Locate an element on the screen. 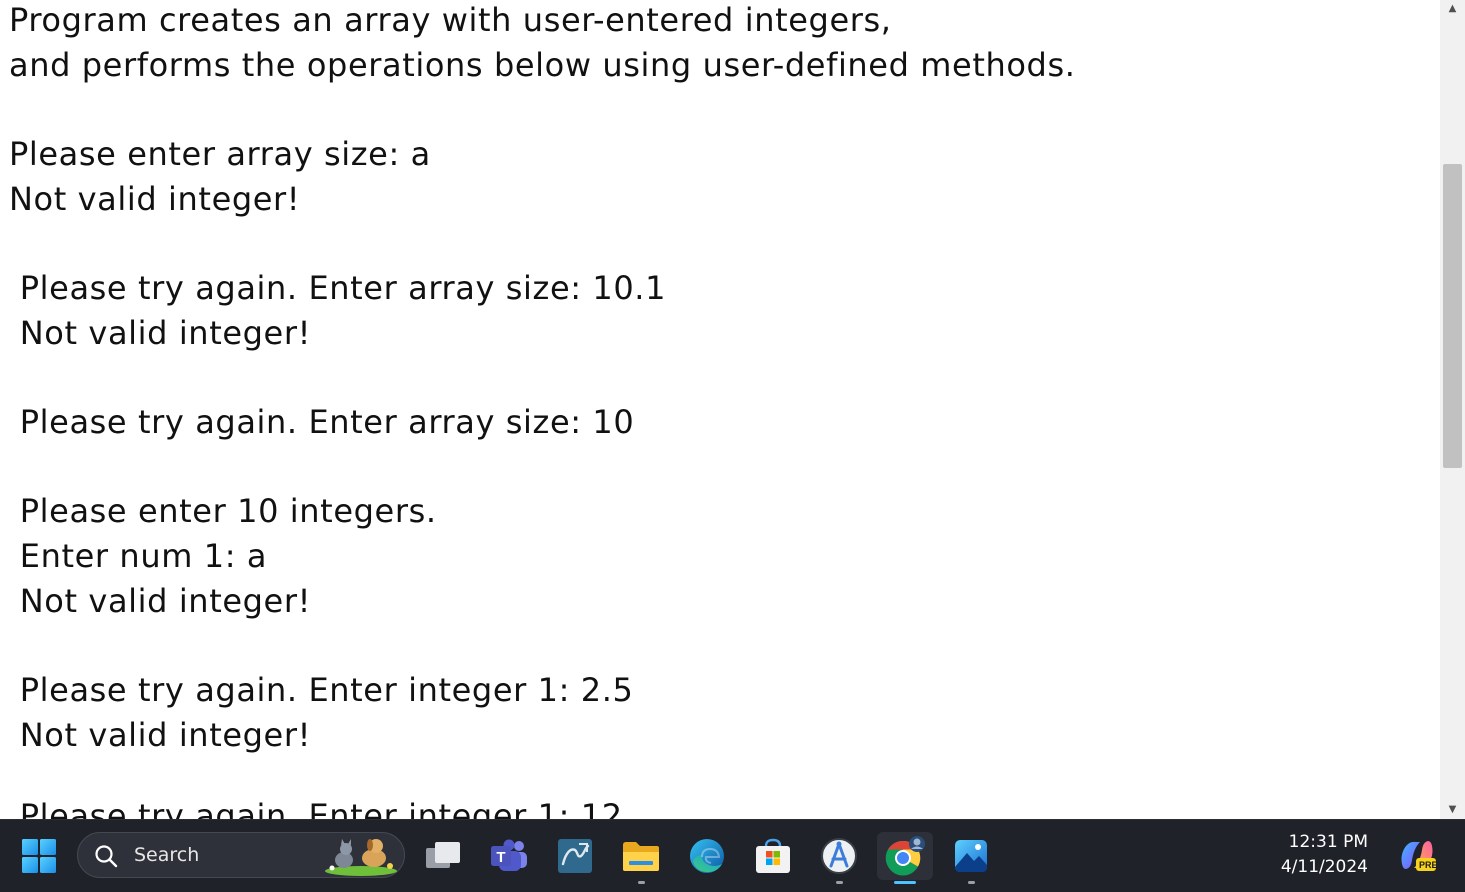  teams-button: T is located at coordinates (509, 856).